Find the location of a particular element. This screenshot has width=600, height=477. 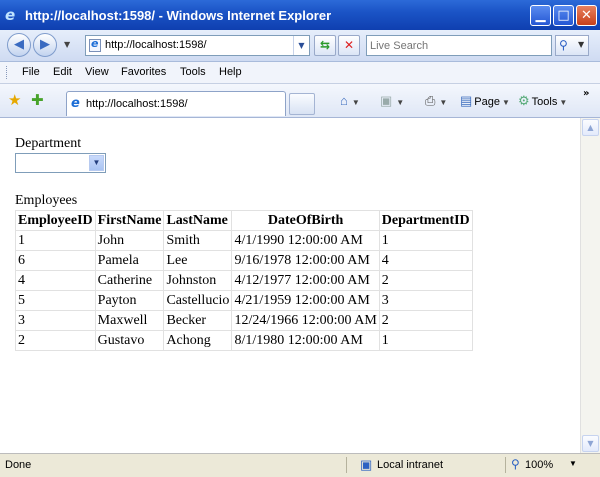

forward-button: ▶ is located at coordinates (45, 45).